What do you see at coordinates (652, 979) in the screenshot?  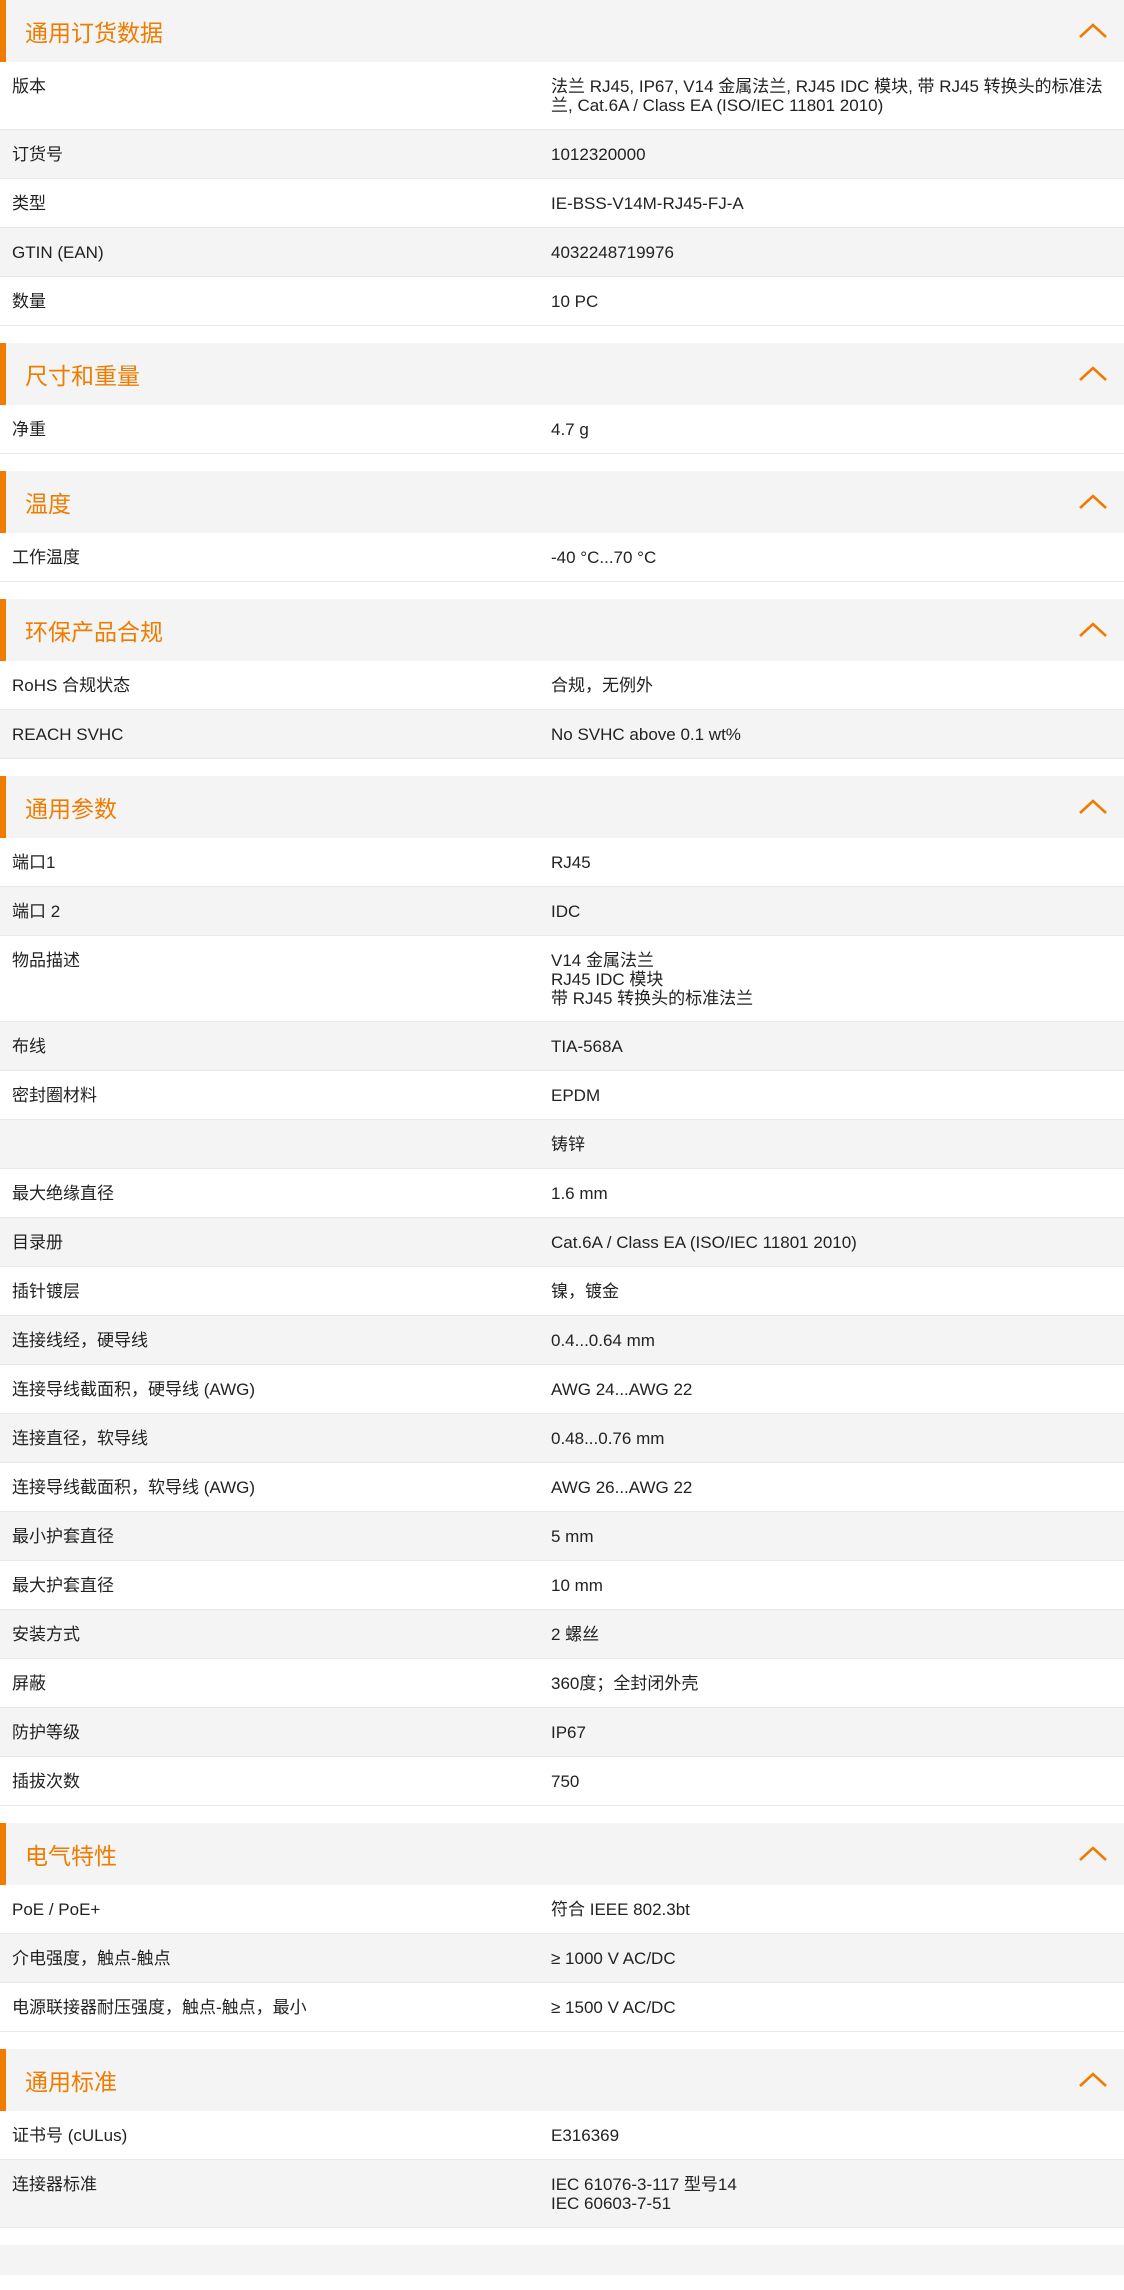 I see `spec-value: V14 金属法兰 RJ45 IDC 模块 带 RJ45 转换头的标准法兰` at bounding box center [652, 979].